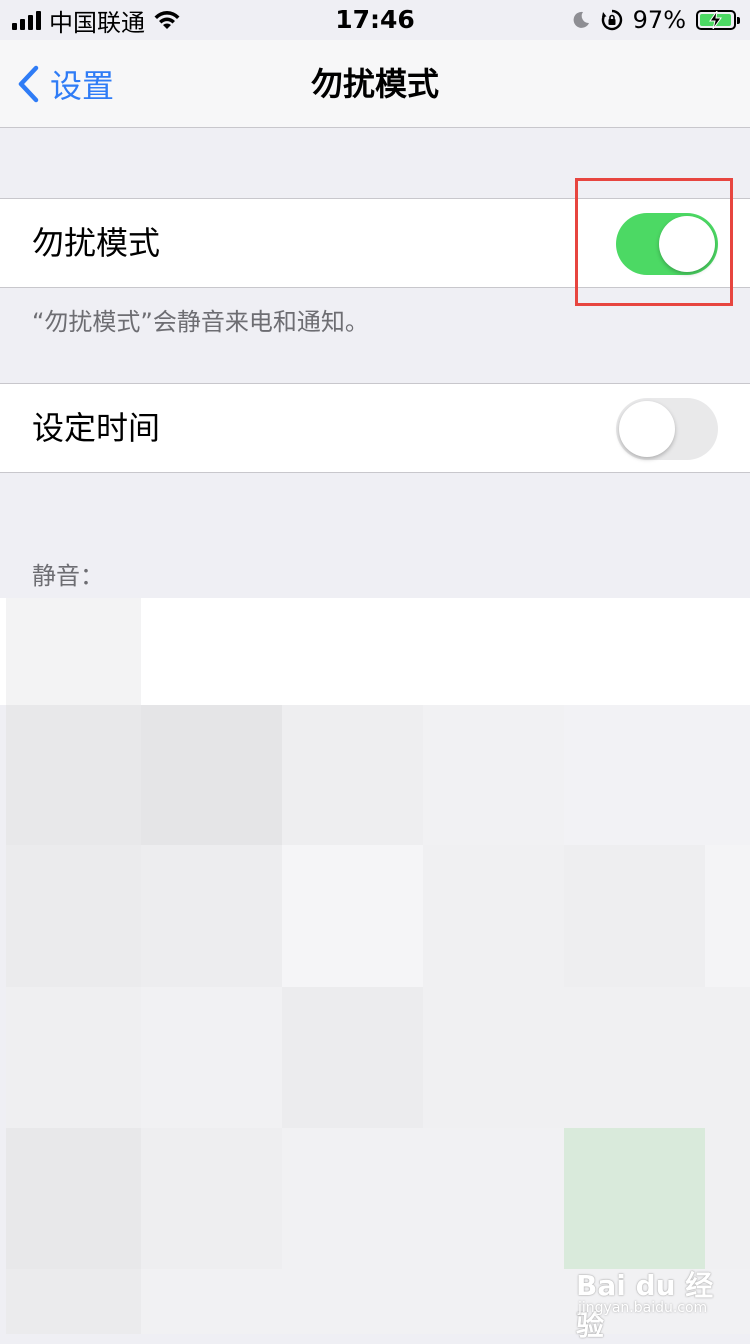  What do you see at coordinates (738, 20) in the screenshot?
I see `battery-cap` at bounding box center [738, 20].